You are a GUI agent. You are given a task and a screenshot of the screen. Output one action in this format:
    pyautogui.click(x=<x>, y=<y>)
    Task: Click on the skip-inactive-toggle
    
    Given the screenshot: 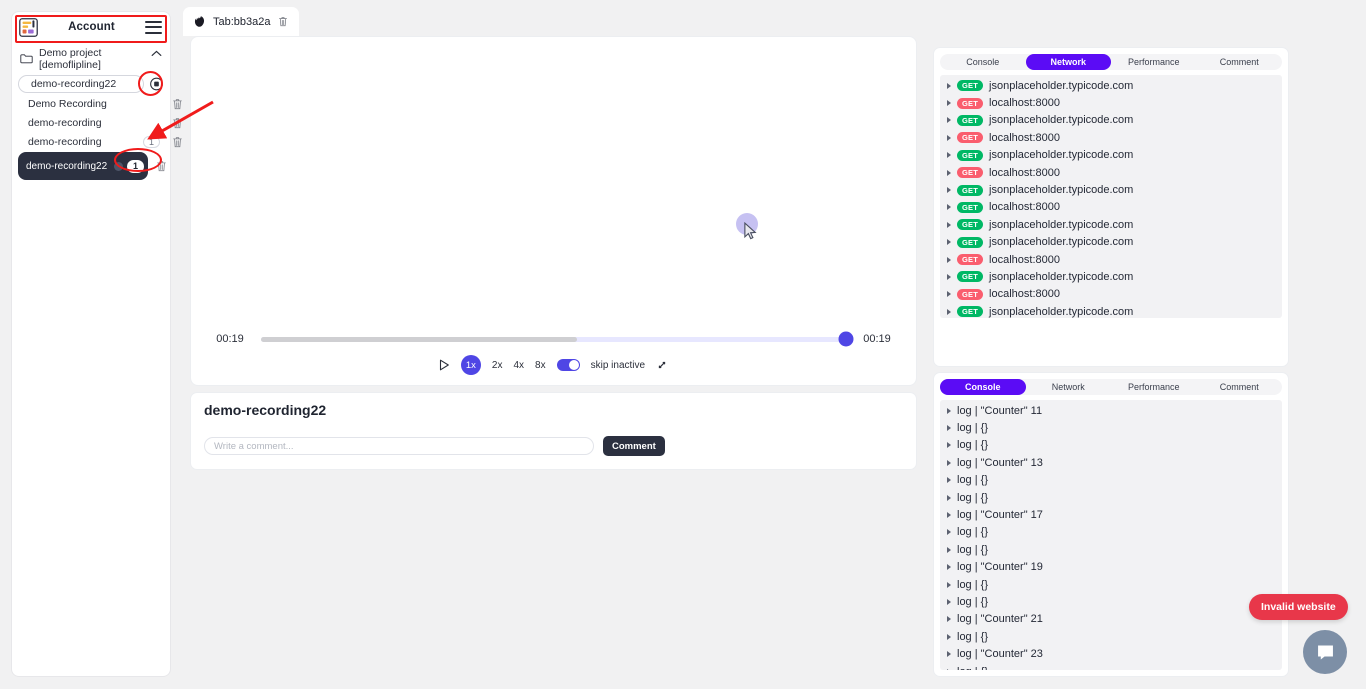 What is the action you would take?
    pyautogui.click(x=568, y=365)
    